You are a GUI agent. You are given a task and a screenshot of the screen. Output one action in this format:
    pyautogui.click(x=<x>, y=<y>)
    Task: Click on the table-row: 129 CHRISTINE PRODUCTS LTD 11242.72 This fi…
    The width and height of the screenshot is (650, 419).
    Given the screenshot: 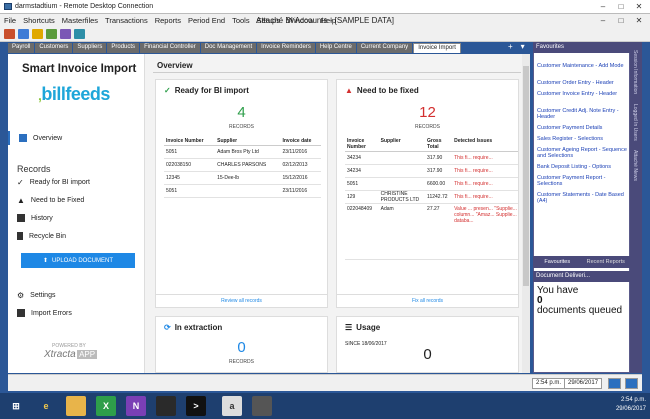 What is the action you would take?
    pyautogui.click(x=431, y=197)
    